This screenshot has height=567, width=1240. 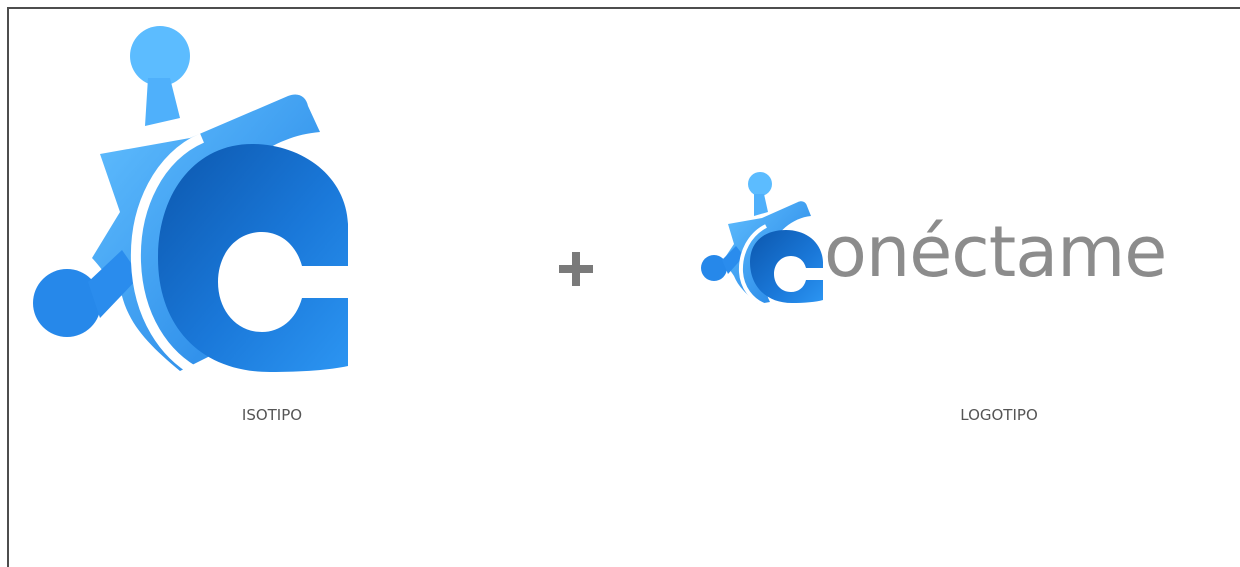 What do you see at coordinates (576, 269) in the screenshot?
I see `plus-icon` at bounding box center [576, 269].